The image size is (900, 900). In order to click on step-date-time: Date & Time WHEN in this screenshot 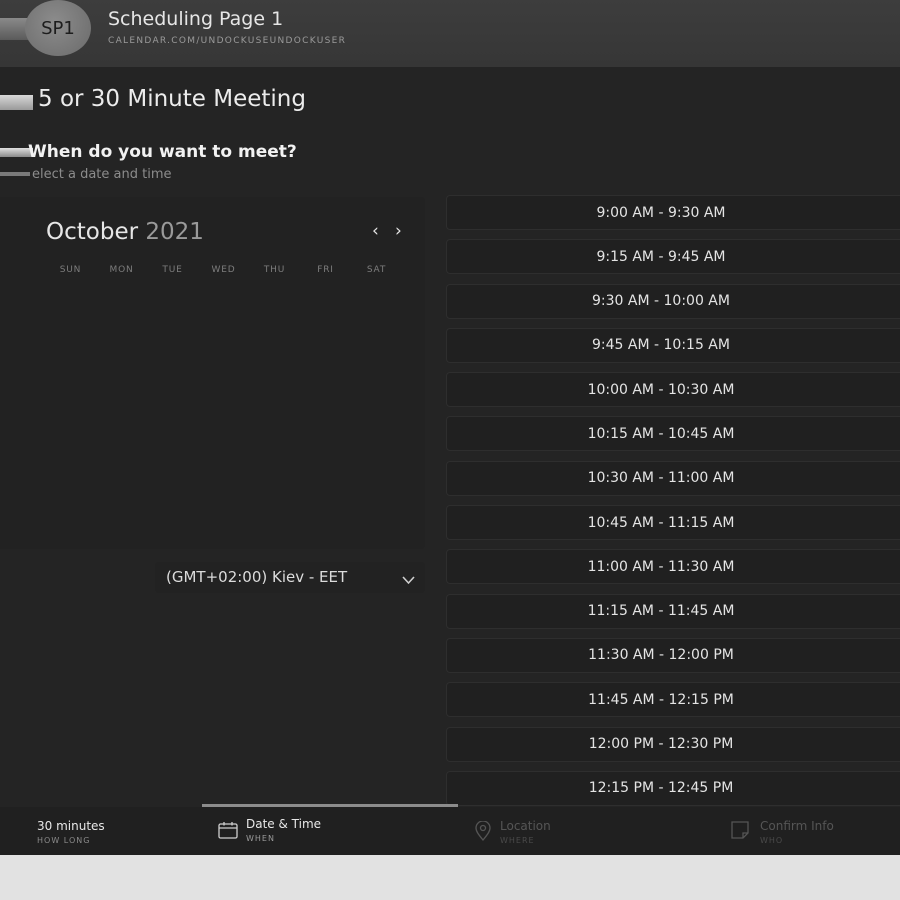, I will do `click(330, 831)`.